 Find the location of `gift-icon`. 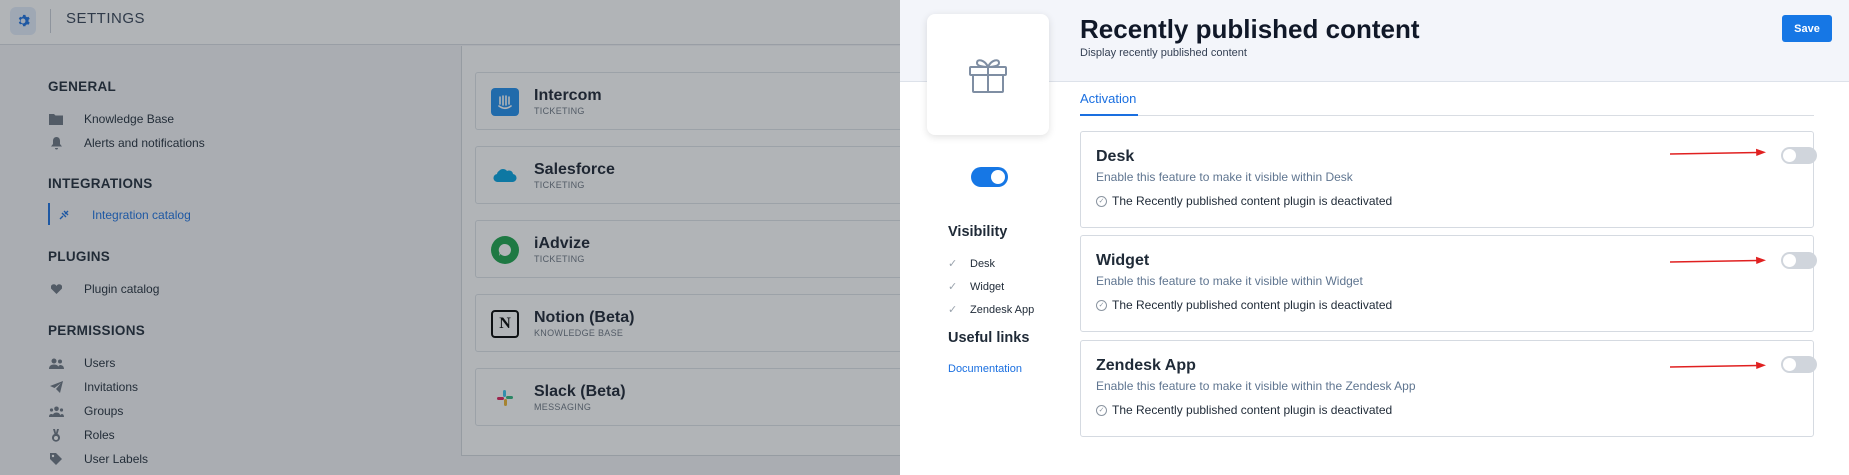

gift-icon is located at coordinates (988, 75).